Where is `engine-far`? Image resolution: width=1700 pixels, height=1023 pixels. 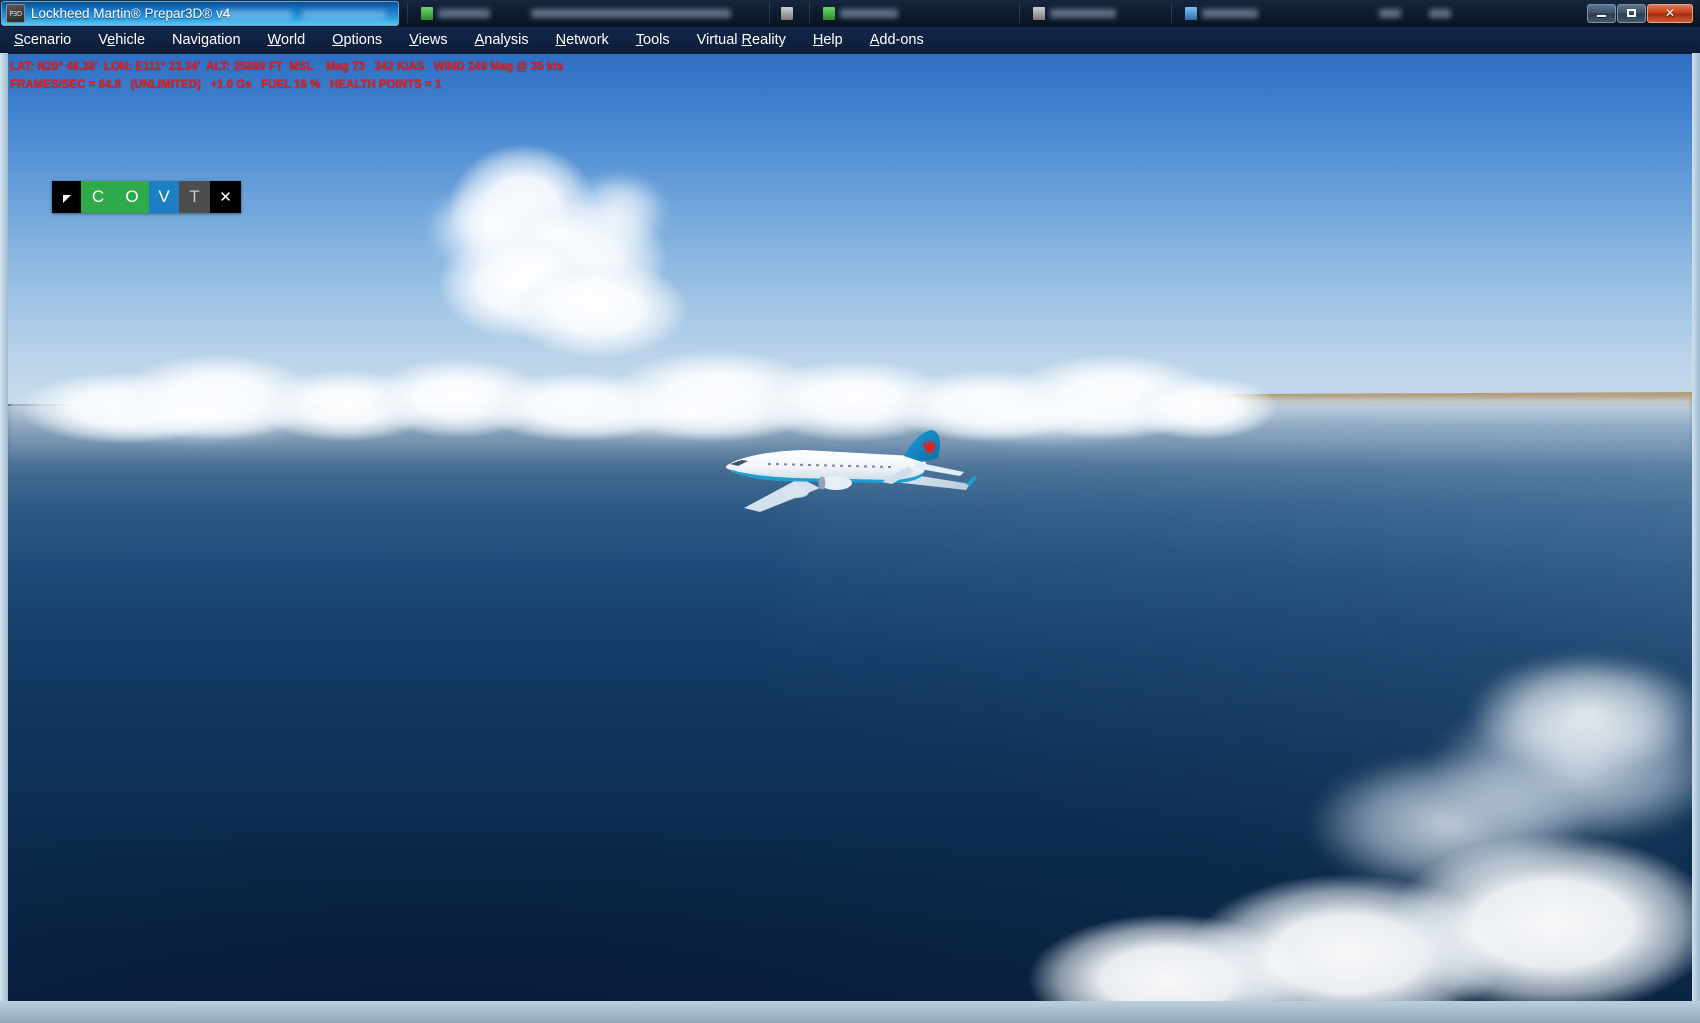
engine-far is located at coordinates (796, 492).